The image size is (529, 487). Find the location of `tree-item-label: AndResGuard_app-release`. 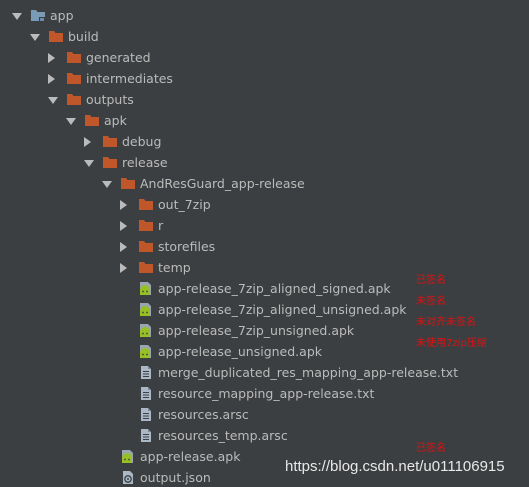

tree-item-label: AndResGuard_app-release is located at coordinates (222, 183).